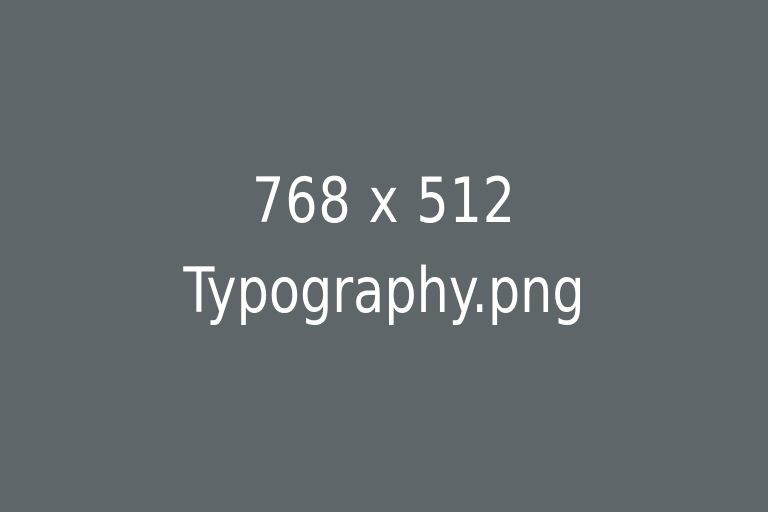 The image size is (768, 512). Describe the element at coordinates (384, 200) in the screenshot. I see `dimensions-label: 768 x 512` at that location.